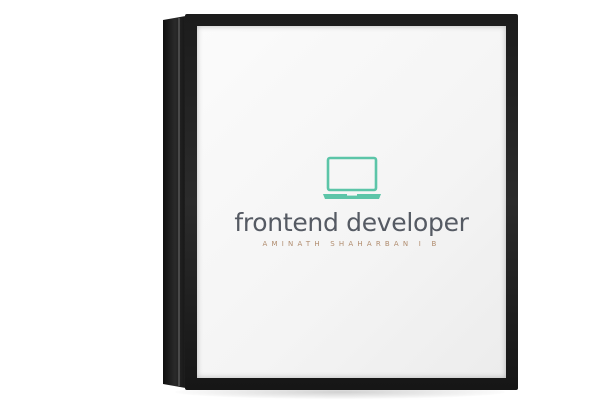  I want to click on sign-title: frontend developer, so click(351, 222).